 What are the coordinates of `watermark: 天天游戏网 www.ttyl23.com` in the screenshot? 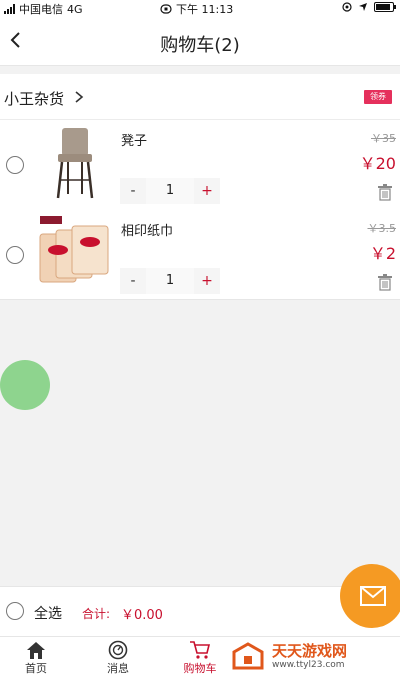 It's located at (313, 657).